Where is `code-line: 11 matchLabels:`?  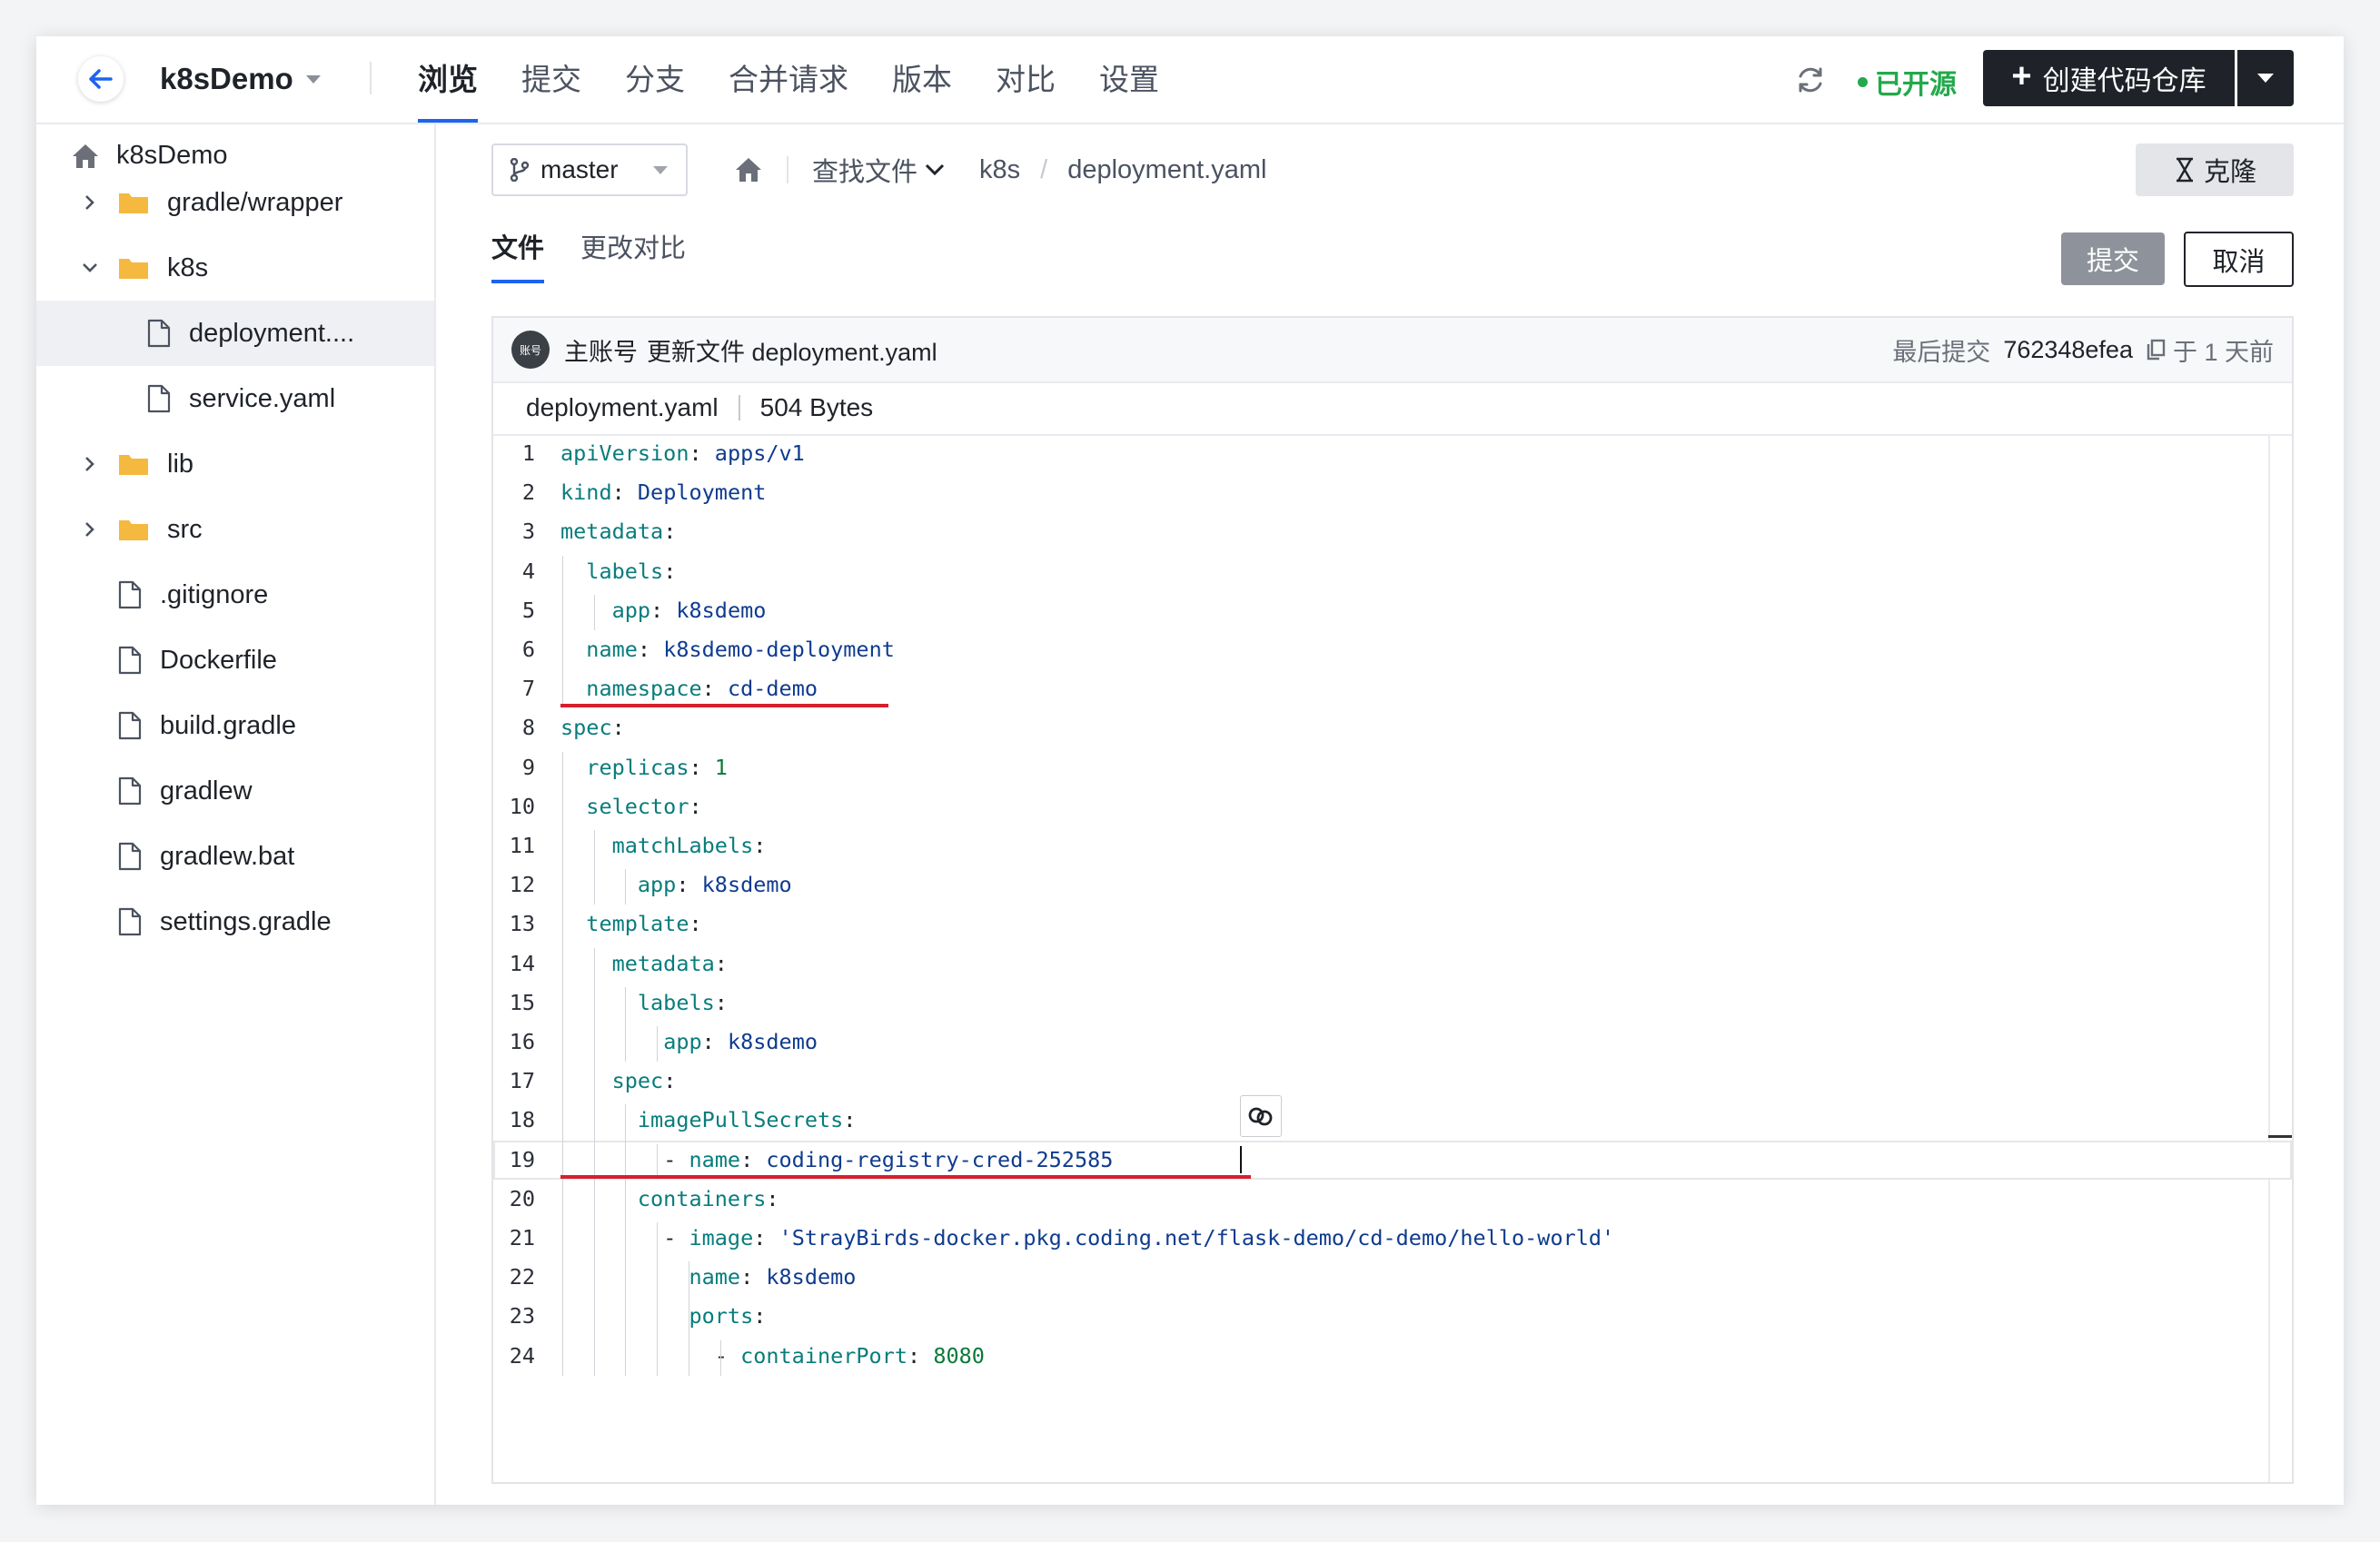 code-line: 11 matchLabels: is located at coordinates (1392, 845).